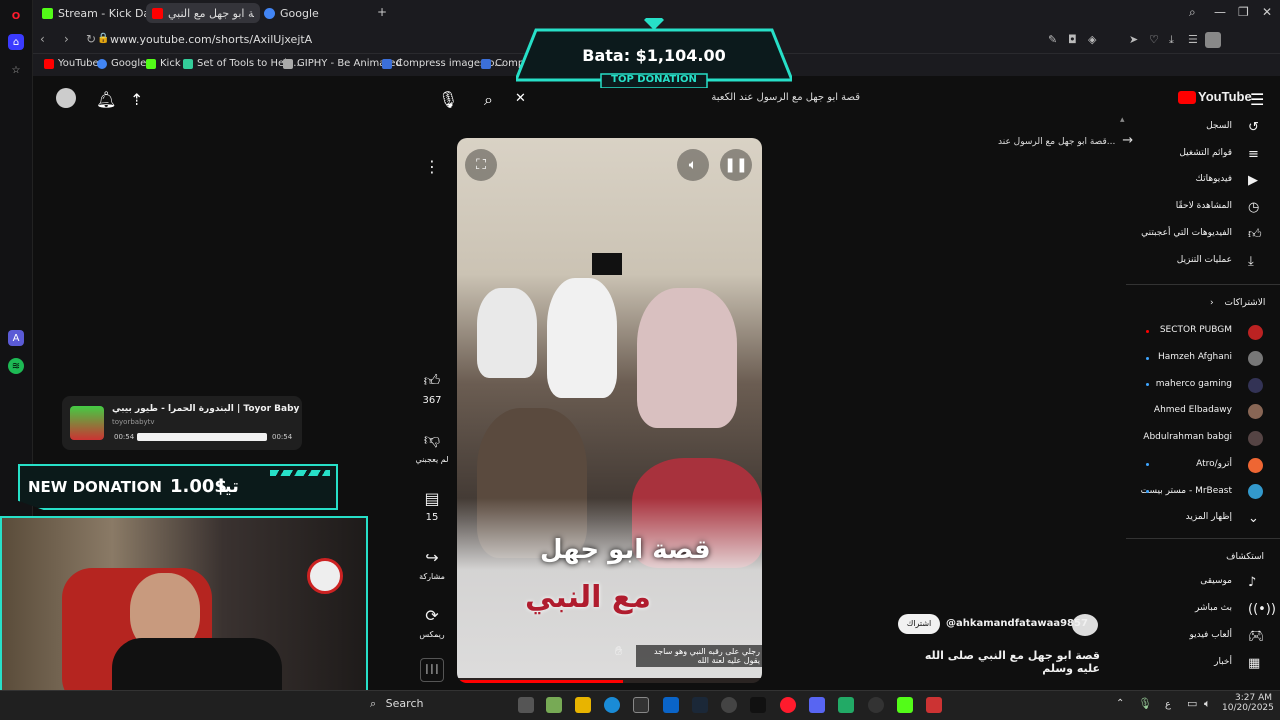 The height and width of the screenshot is (720, 1280). I want to click on search-input: قصة ابو جهل مع الرسول عند الكعبة, so click(690, 98).